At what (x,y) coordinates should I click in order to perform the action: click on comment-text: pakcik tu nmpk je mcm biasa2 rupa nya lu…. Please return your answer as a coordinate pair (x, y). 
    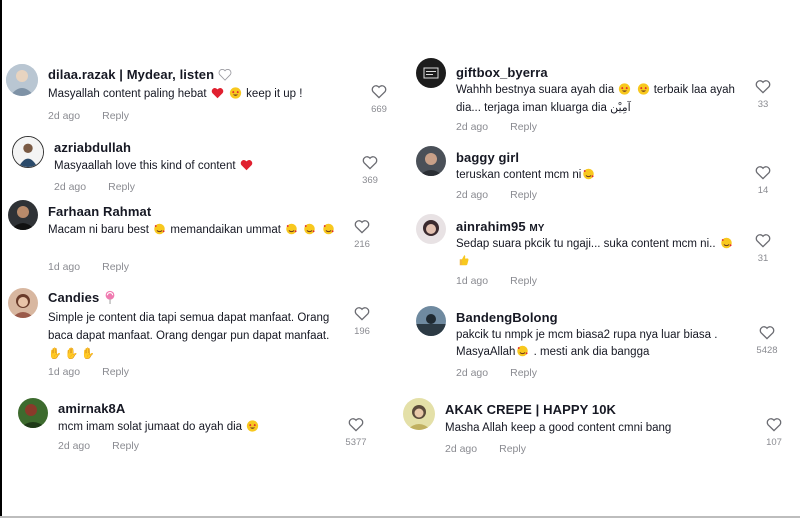
    Looking at the image, I should click on (587, 343).